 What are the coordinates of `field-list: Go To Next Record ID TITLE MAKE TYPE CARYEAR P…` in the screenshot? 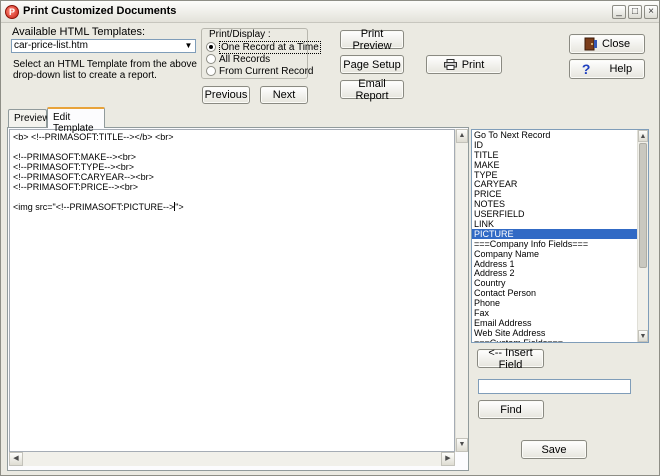 It's located at (560, 236).